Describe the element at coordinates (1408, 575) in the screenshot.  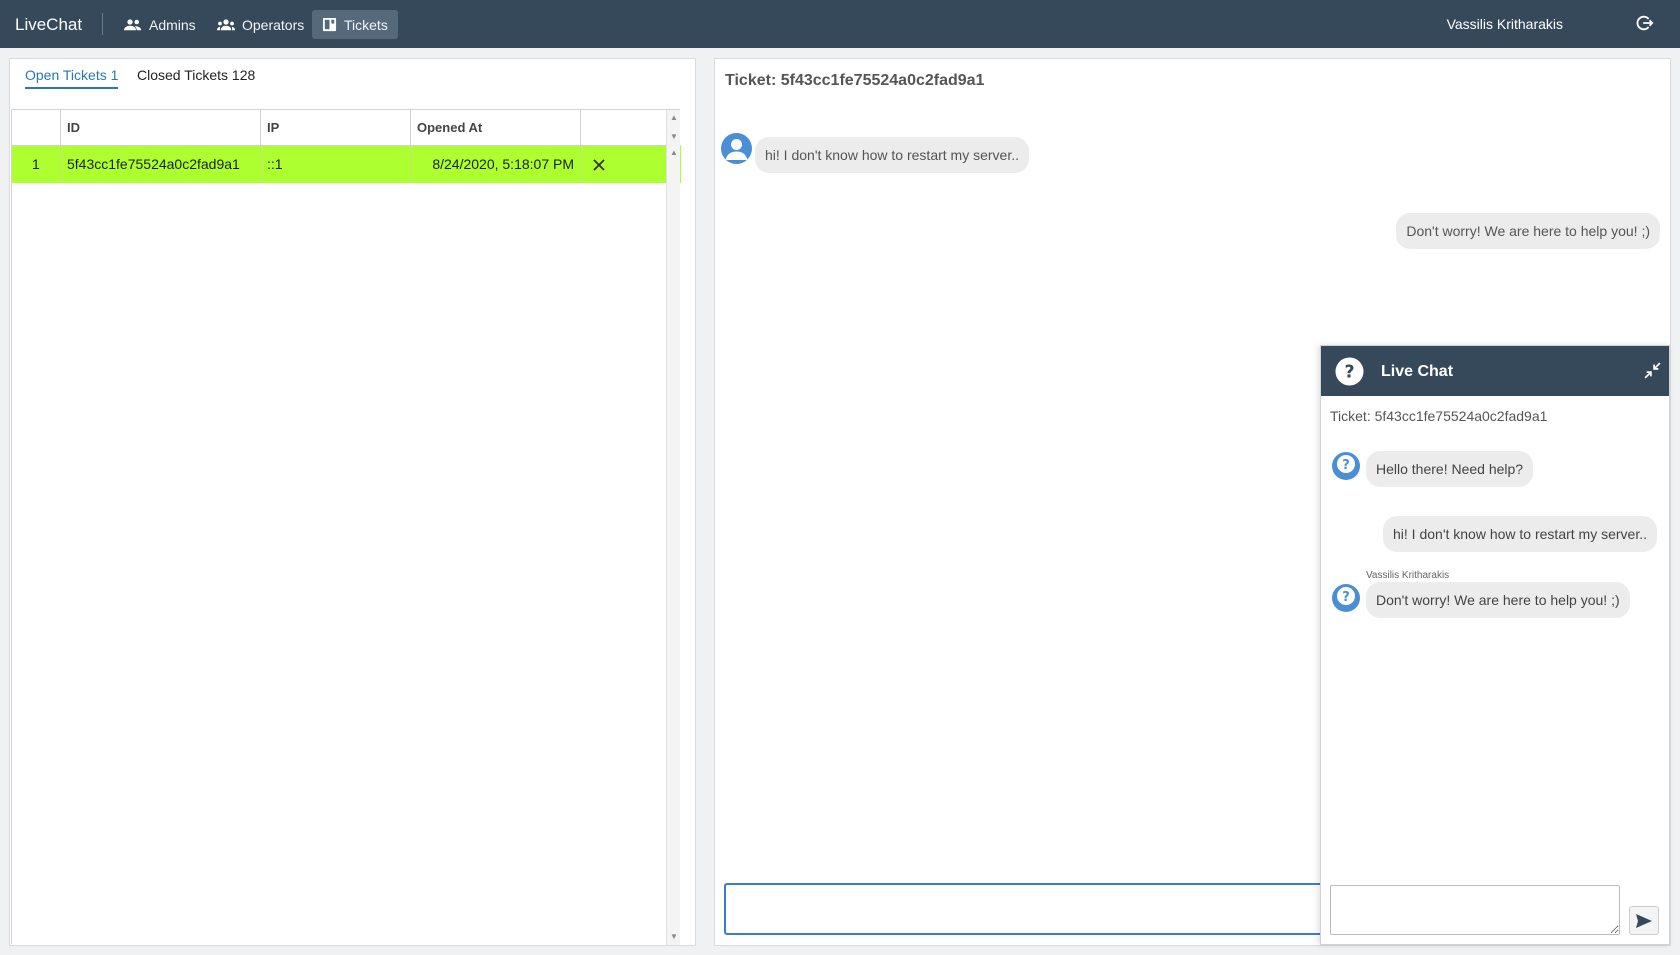
I see `message-sender: Vassilis Kritharakis` at that location.